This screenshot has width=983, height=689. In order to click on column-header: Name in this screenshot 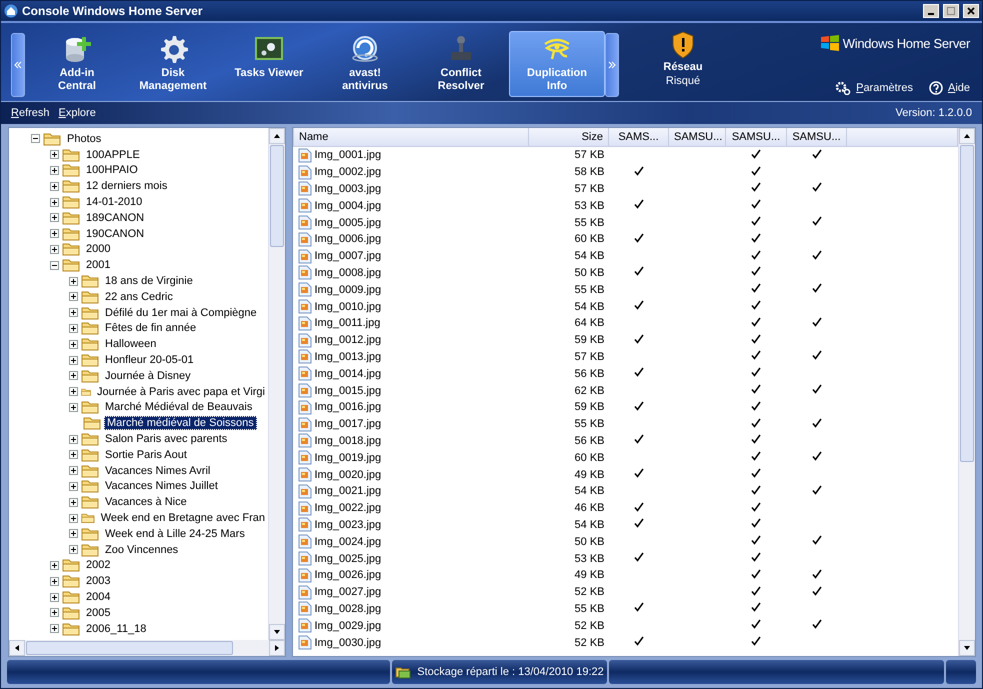, I will do `click(411, 137)`.